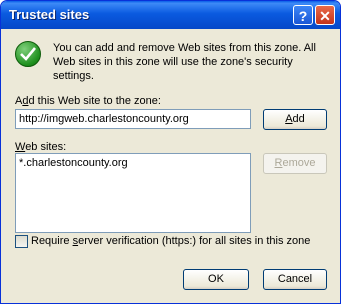 The height and width of the screenshot is (304, 341). I want to click on close-button: ✕, so click(325, 15).